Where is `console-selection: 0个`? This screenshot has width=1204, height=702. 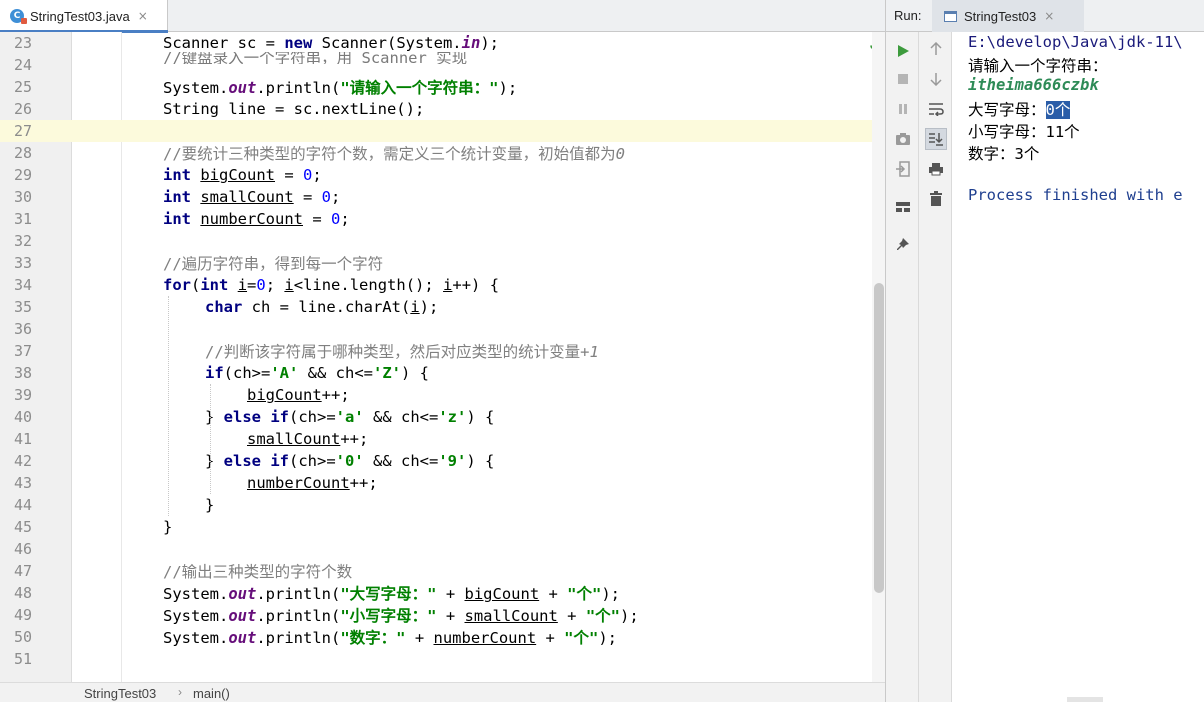 console-selection: 0个 is located at coordinates (1058, 110).